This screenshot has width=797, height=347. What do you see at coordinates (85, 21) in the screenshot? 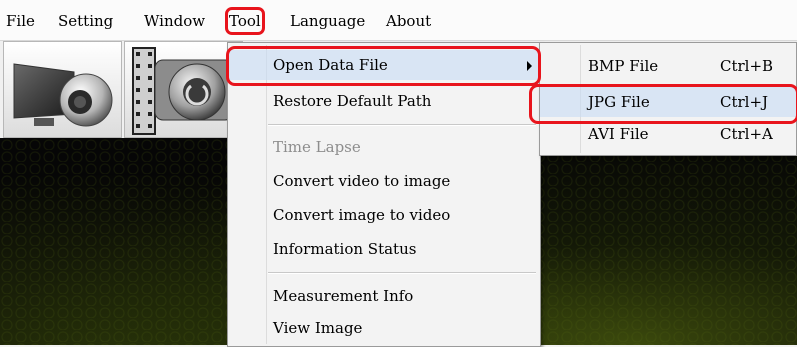
I see `menu-setting: Setting` at bounding box center [85, 21].